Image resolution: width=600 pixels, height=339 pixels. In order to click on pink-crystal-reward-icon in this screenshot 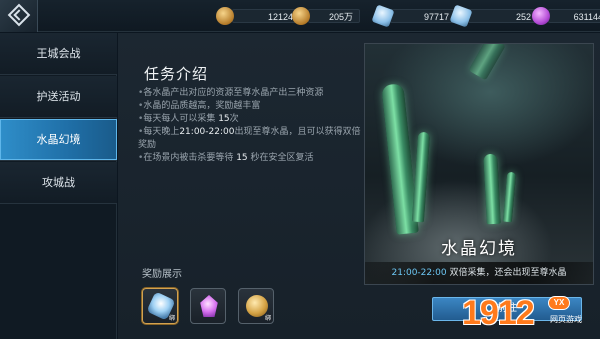, I will do `click(209, 306)`.